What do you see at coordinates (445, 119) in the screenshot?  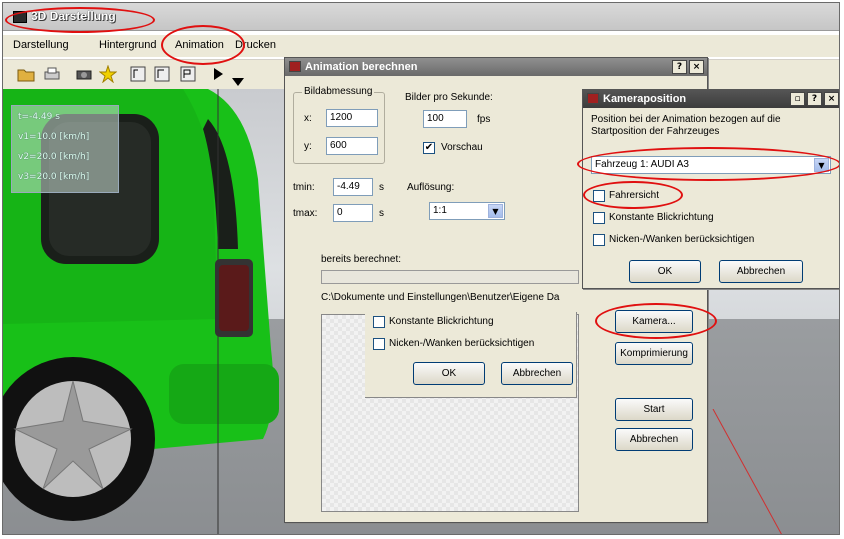 I see `fps-input: 100` at bounding box center [445, 119].